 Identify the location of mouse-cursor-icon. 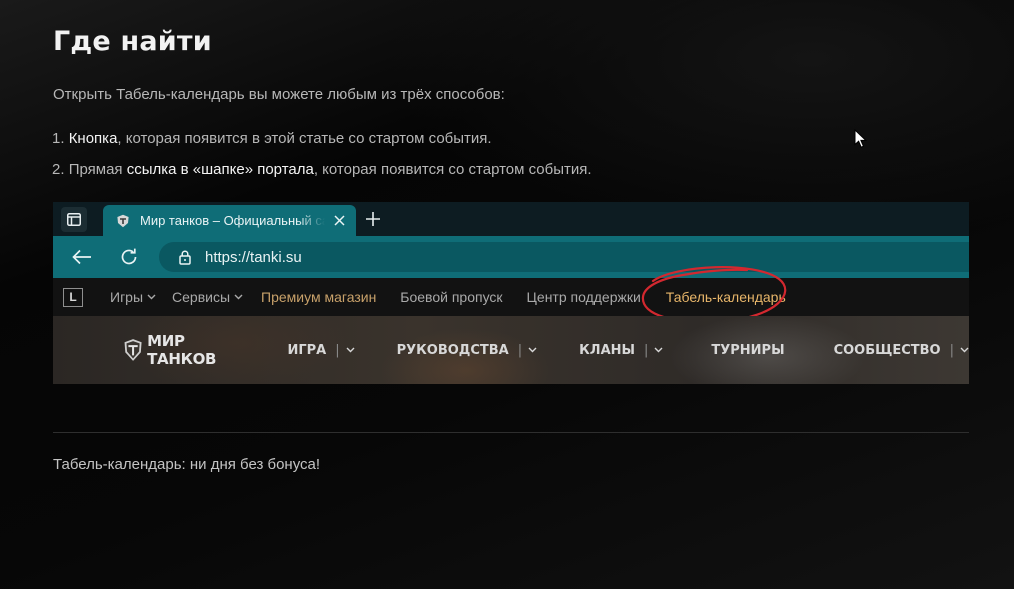
(861, 138).